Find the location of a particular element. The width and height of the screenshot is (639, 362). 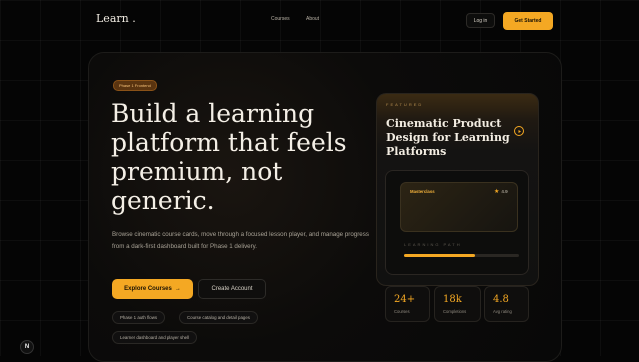

stat-avg-rating: 4.8 Avg rating is located at coordinates (506, 304).